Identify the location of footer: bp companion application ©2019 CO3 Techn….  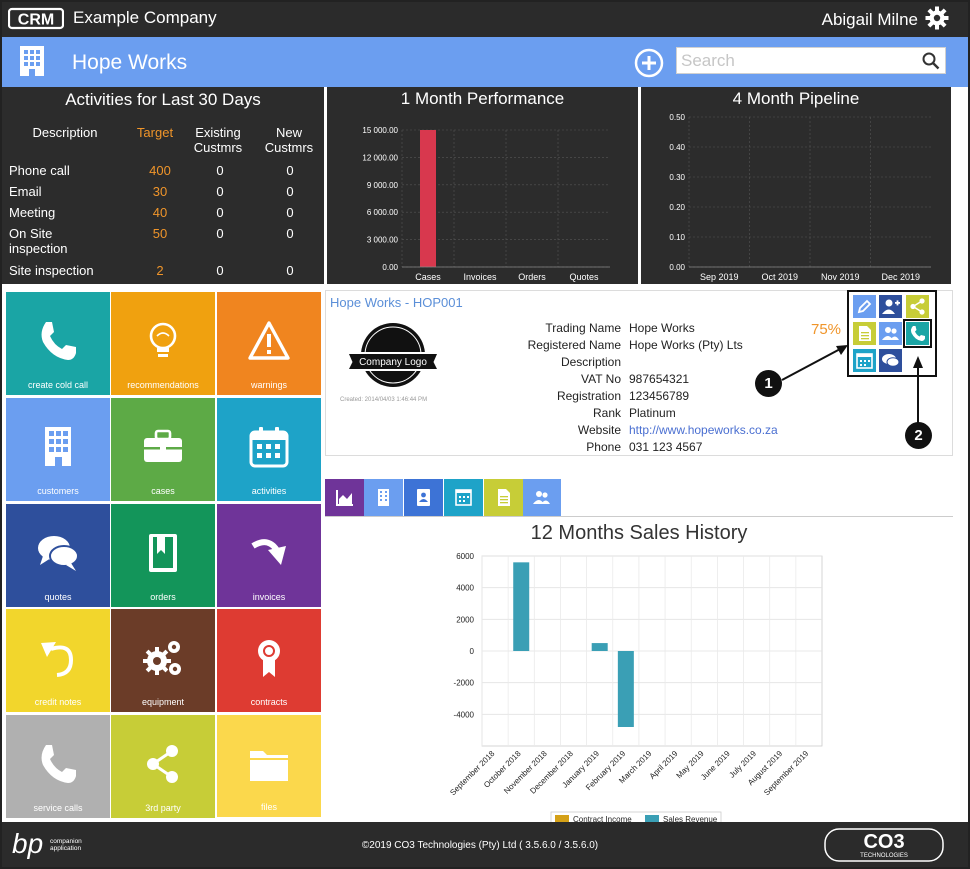
(485, 844).